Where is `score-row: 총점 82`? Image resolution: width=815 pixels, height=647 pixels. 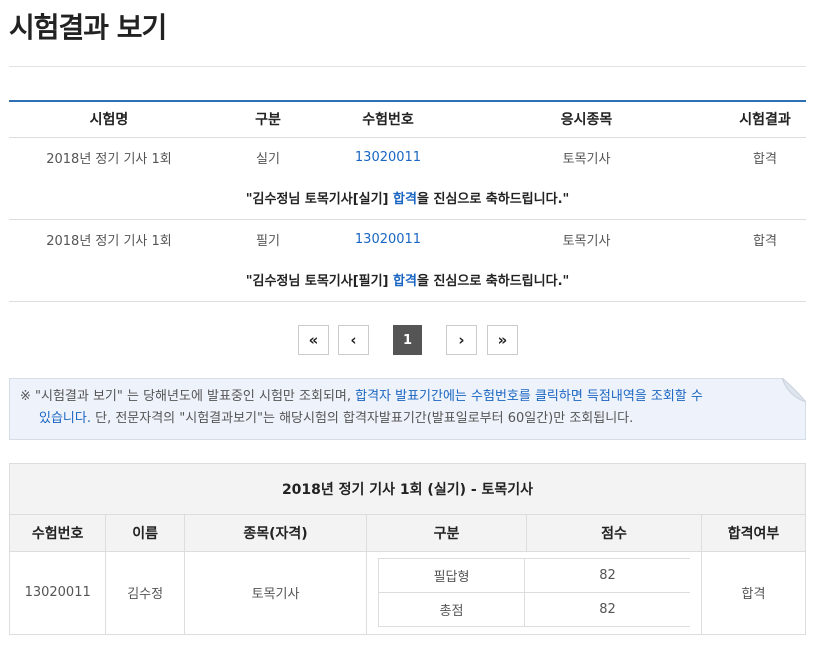
score-row: 총점 82 is located at coordinates (534, 610).